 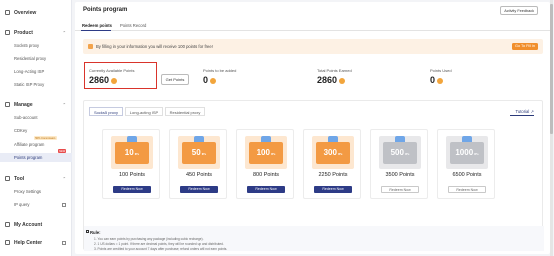 I want to click on tutorial-underline, so click(x=522, y=115).